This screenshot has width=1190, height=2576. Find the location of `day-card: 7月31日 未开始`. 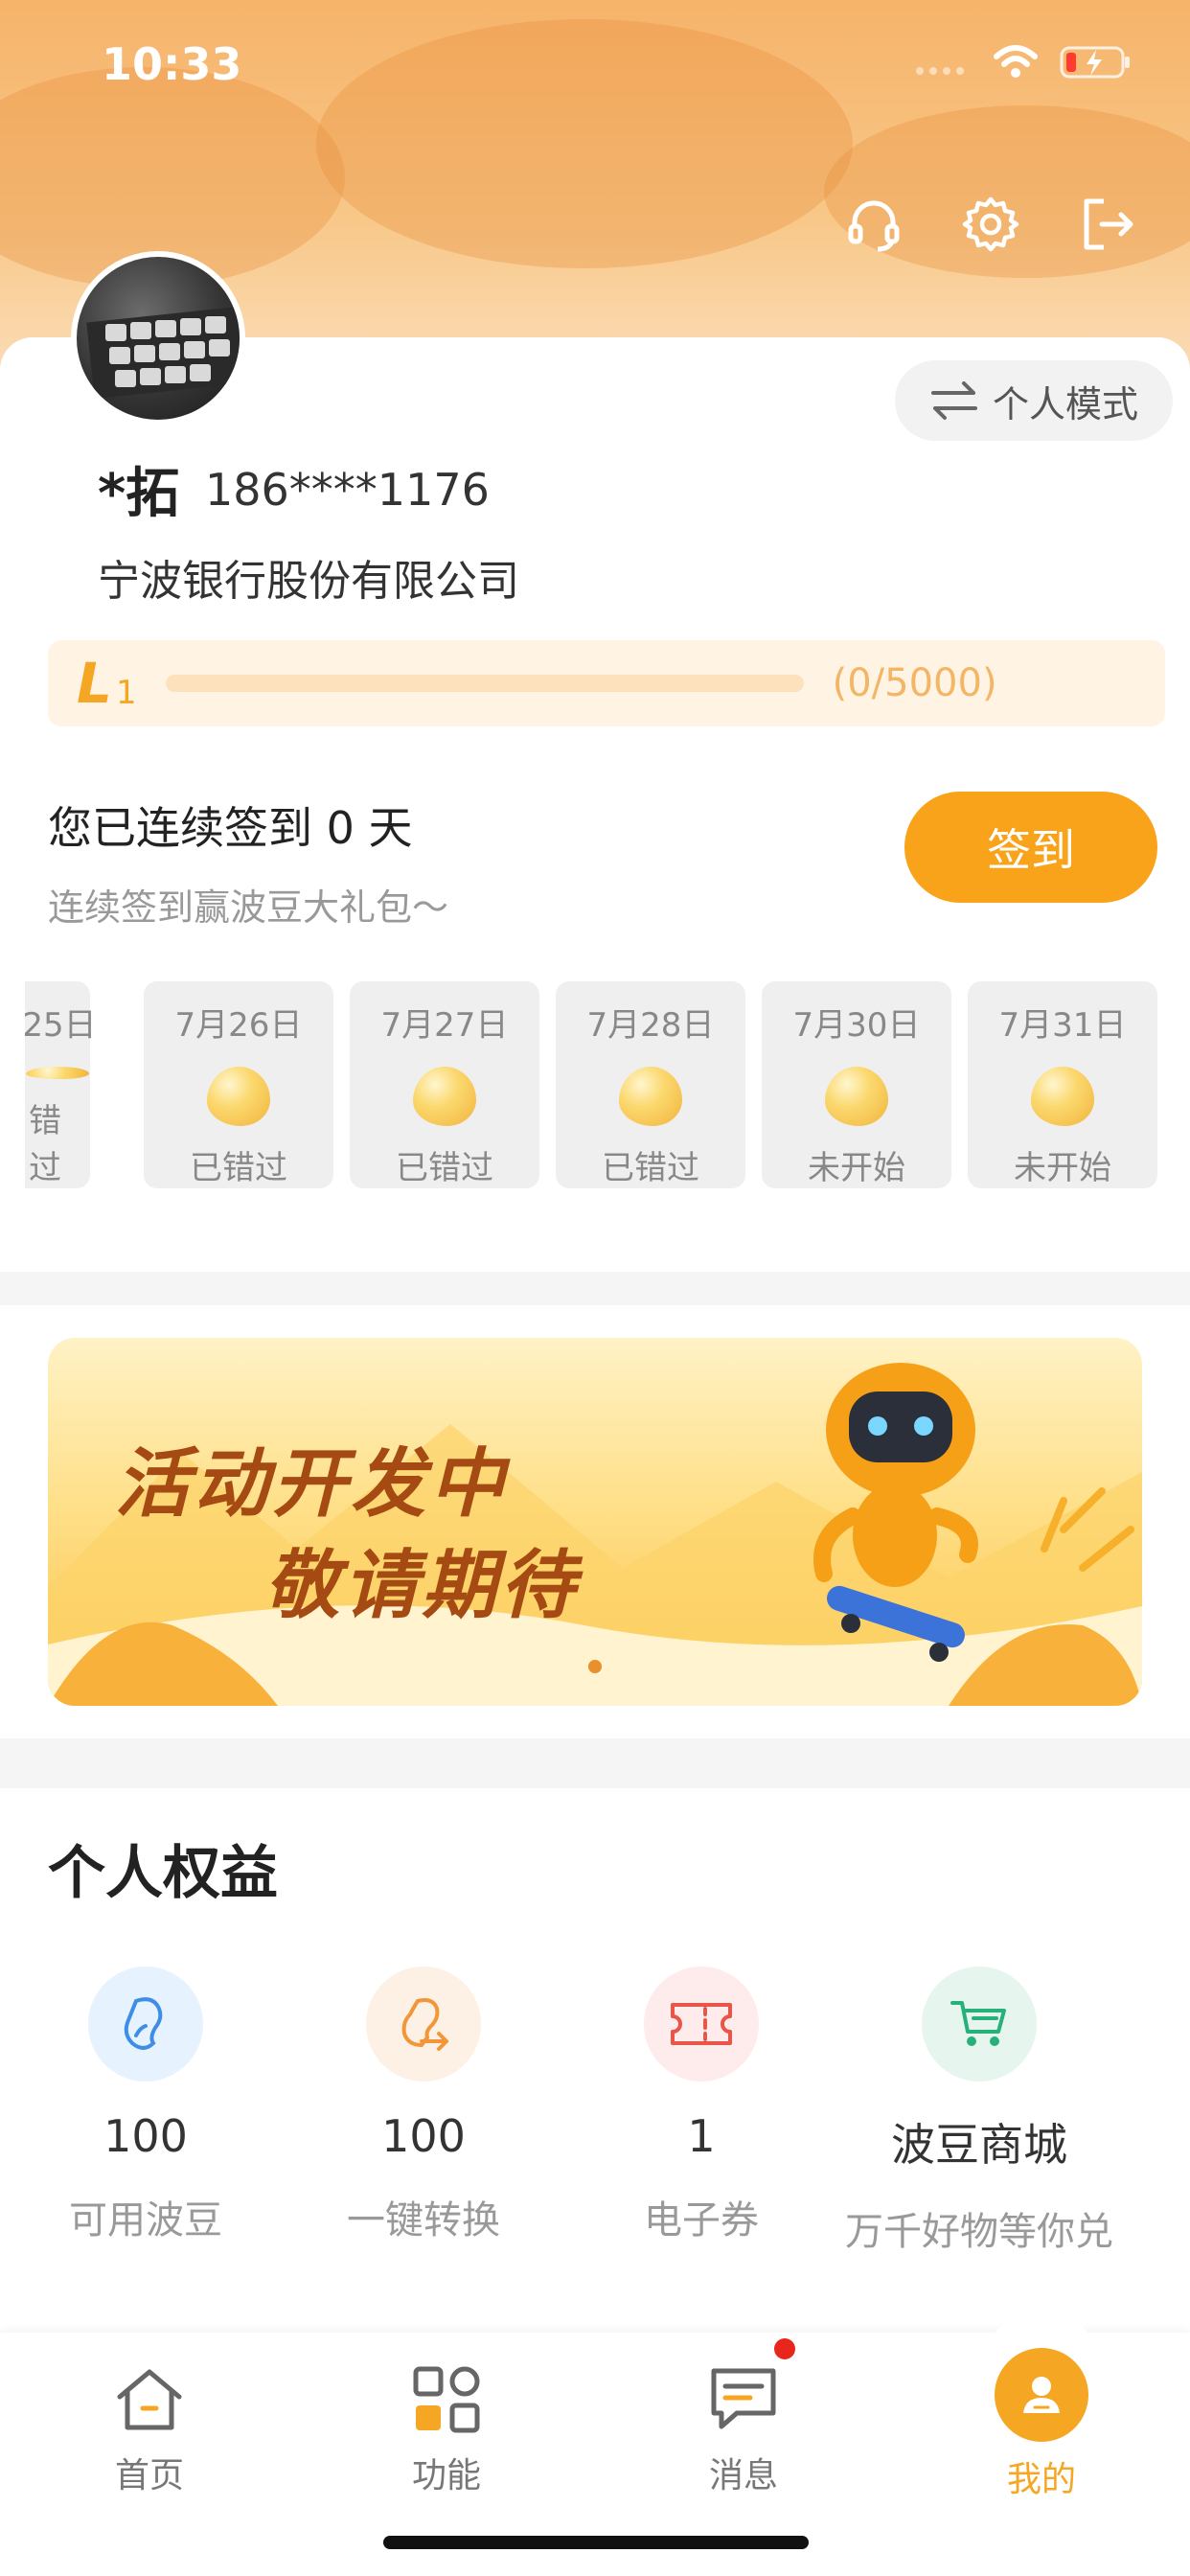

day-card: 7月31日 未开始 is located at coordinates (1063, 1084).